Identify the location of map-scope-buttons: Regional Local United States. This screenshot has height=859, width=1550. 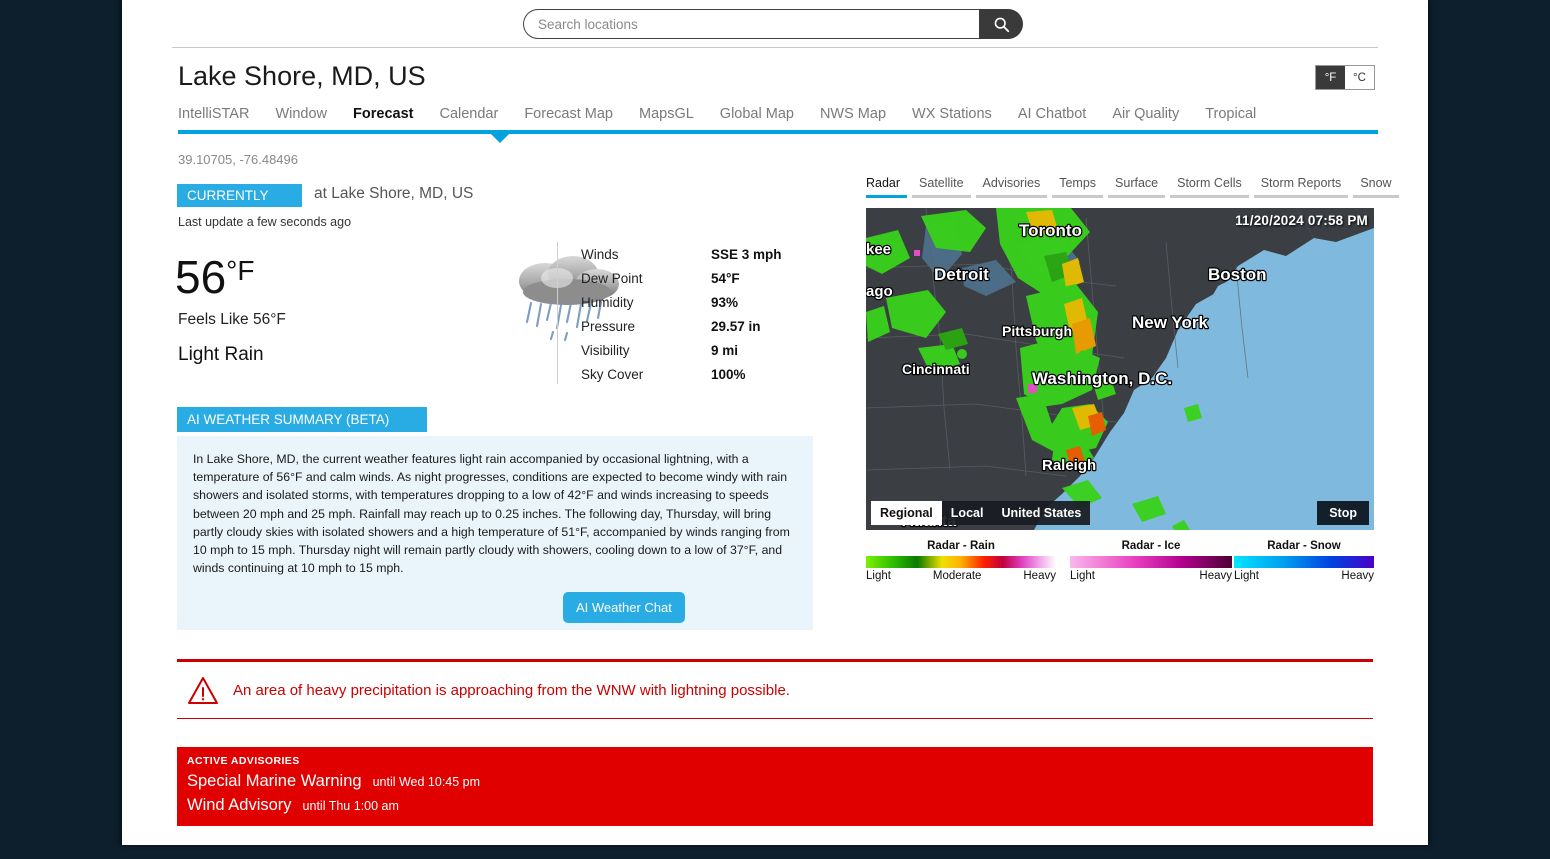
(981, 513).